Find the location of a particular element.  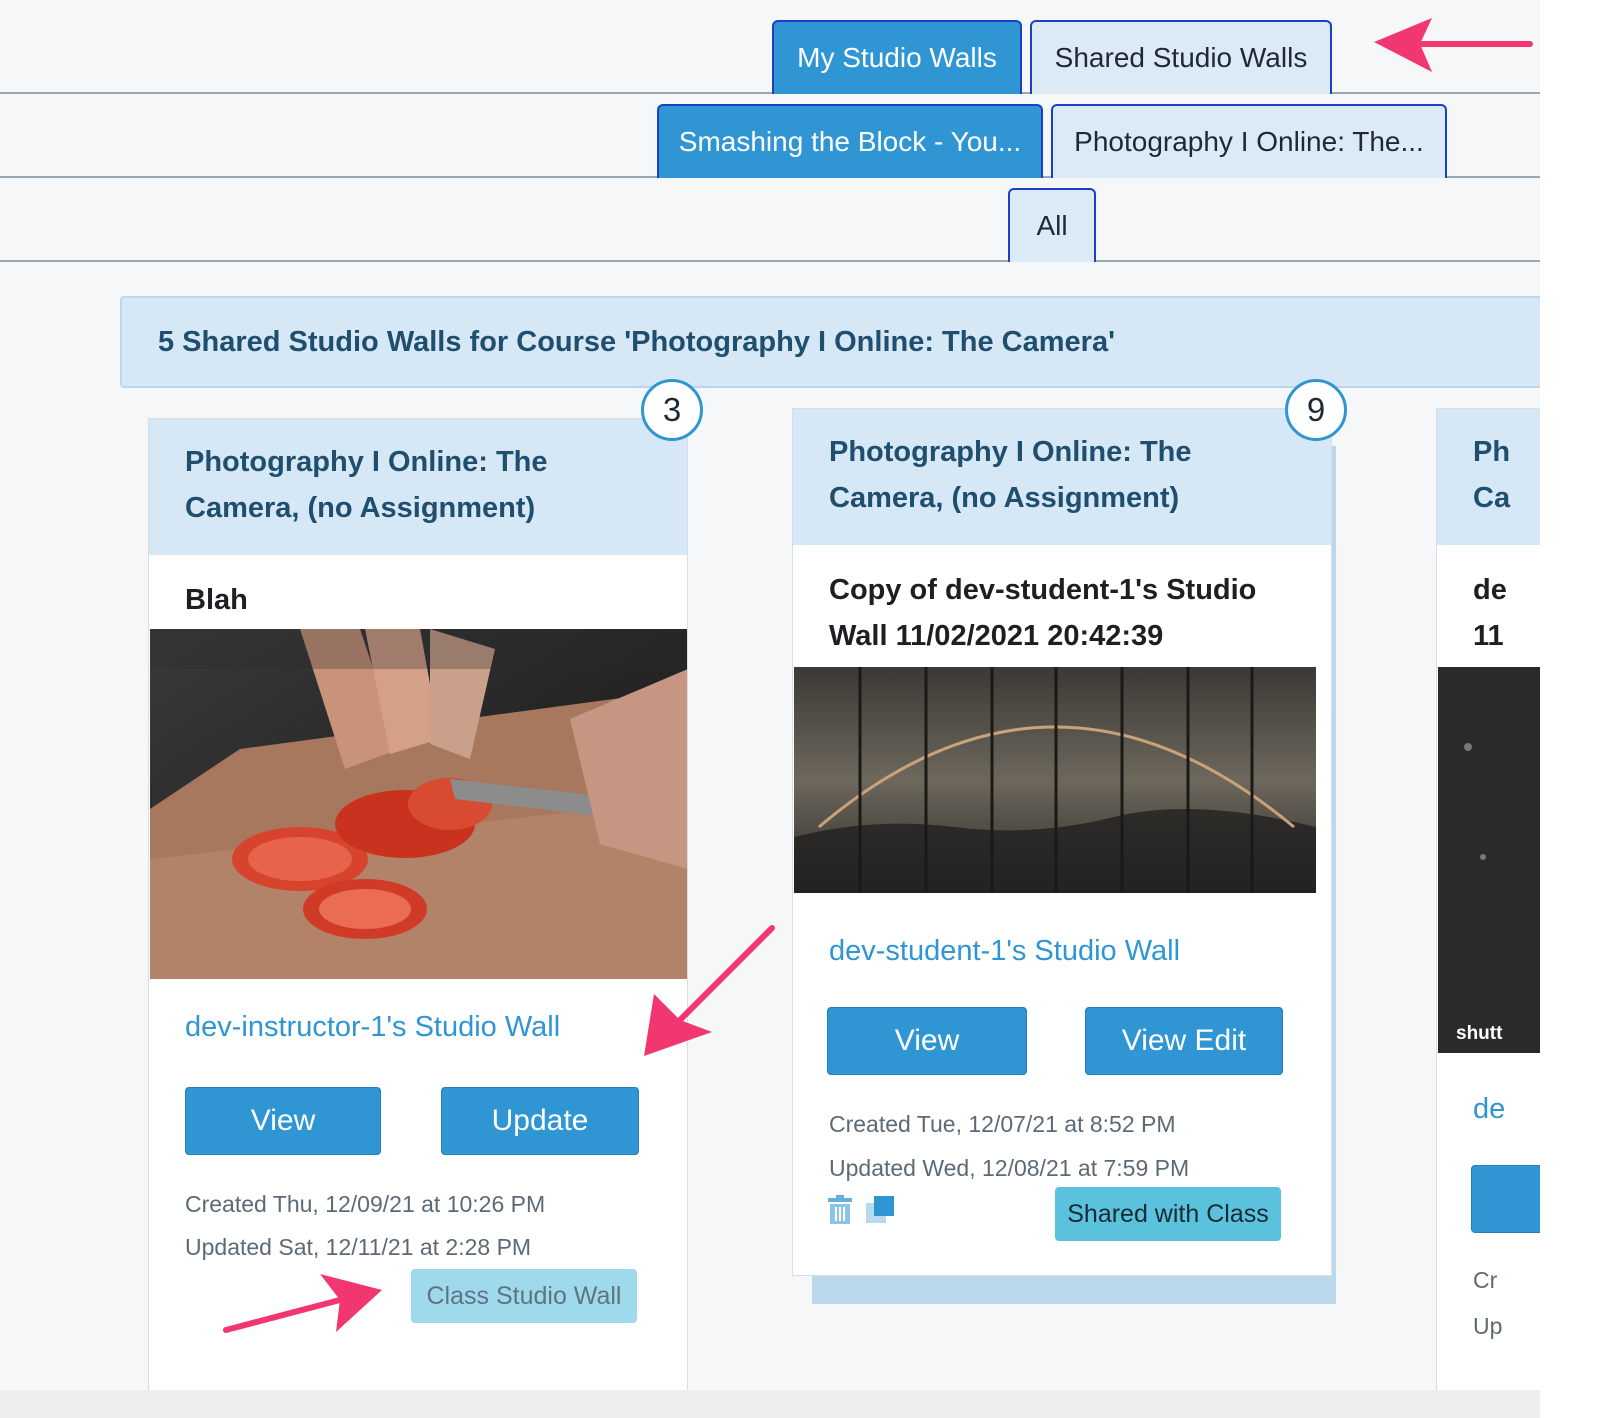

card-title-line: Wall 11/02/2021 20:42:39 is located at coordinates (996, 636).